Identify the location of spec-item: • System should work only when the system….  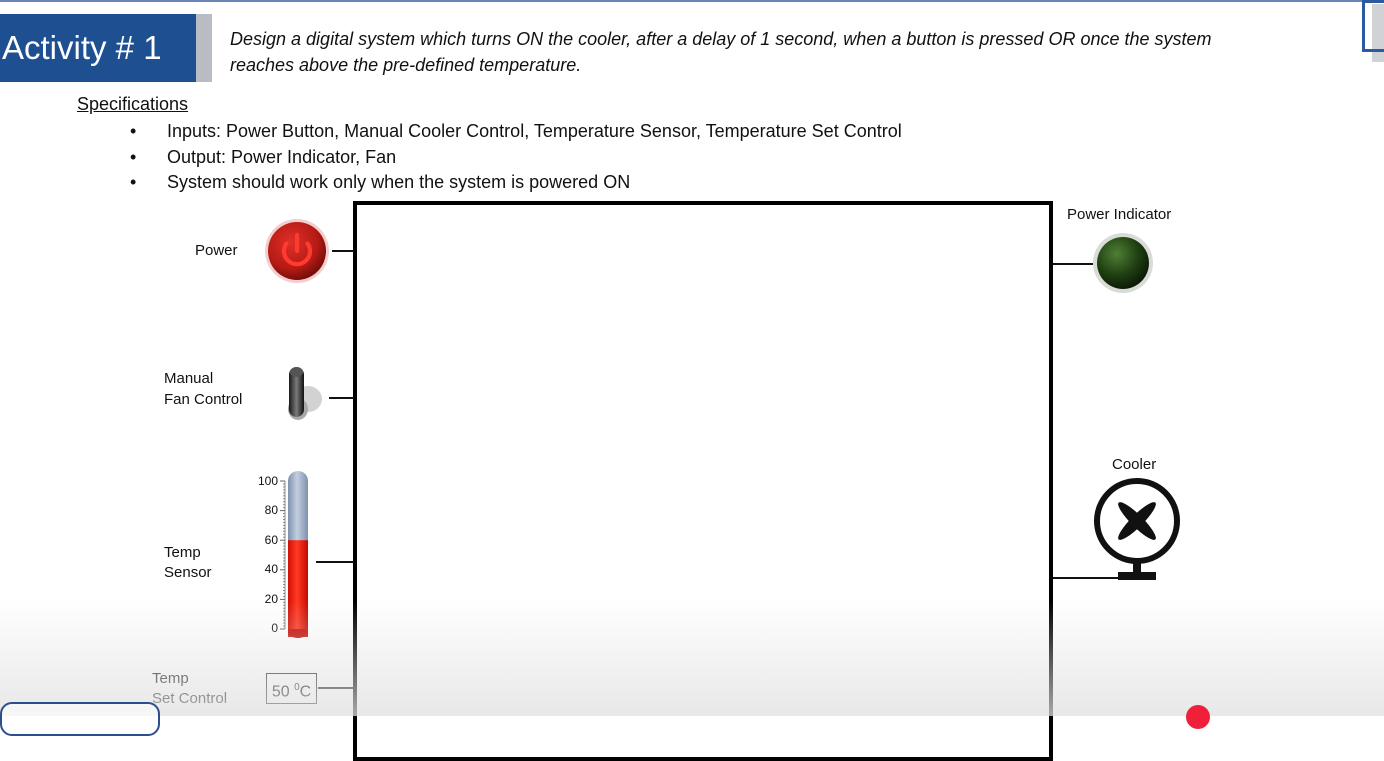
(380, 182).